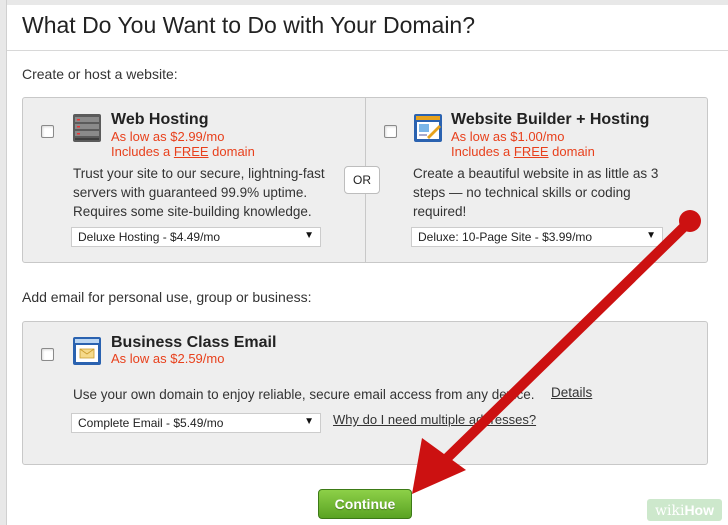  Describe the element at coordinates (390, 131) in the screenshot. I see `website-builder-checkbox` at that location.